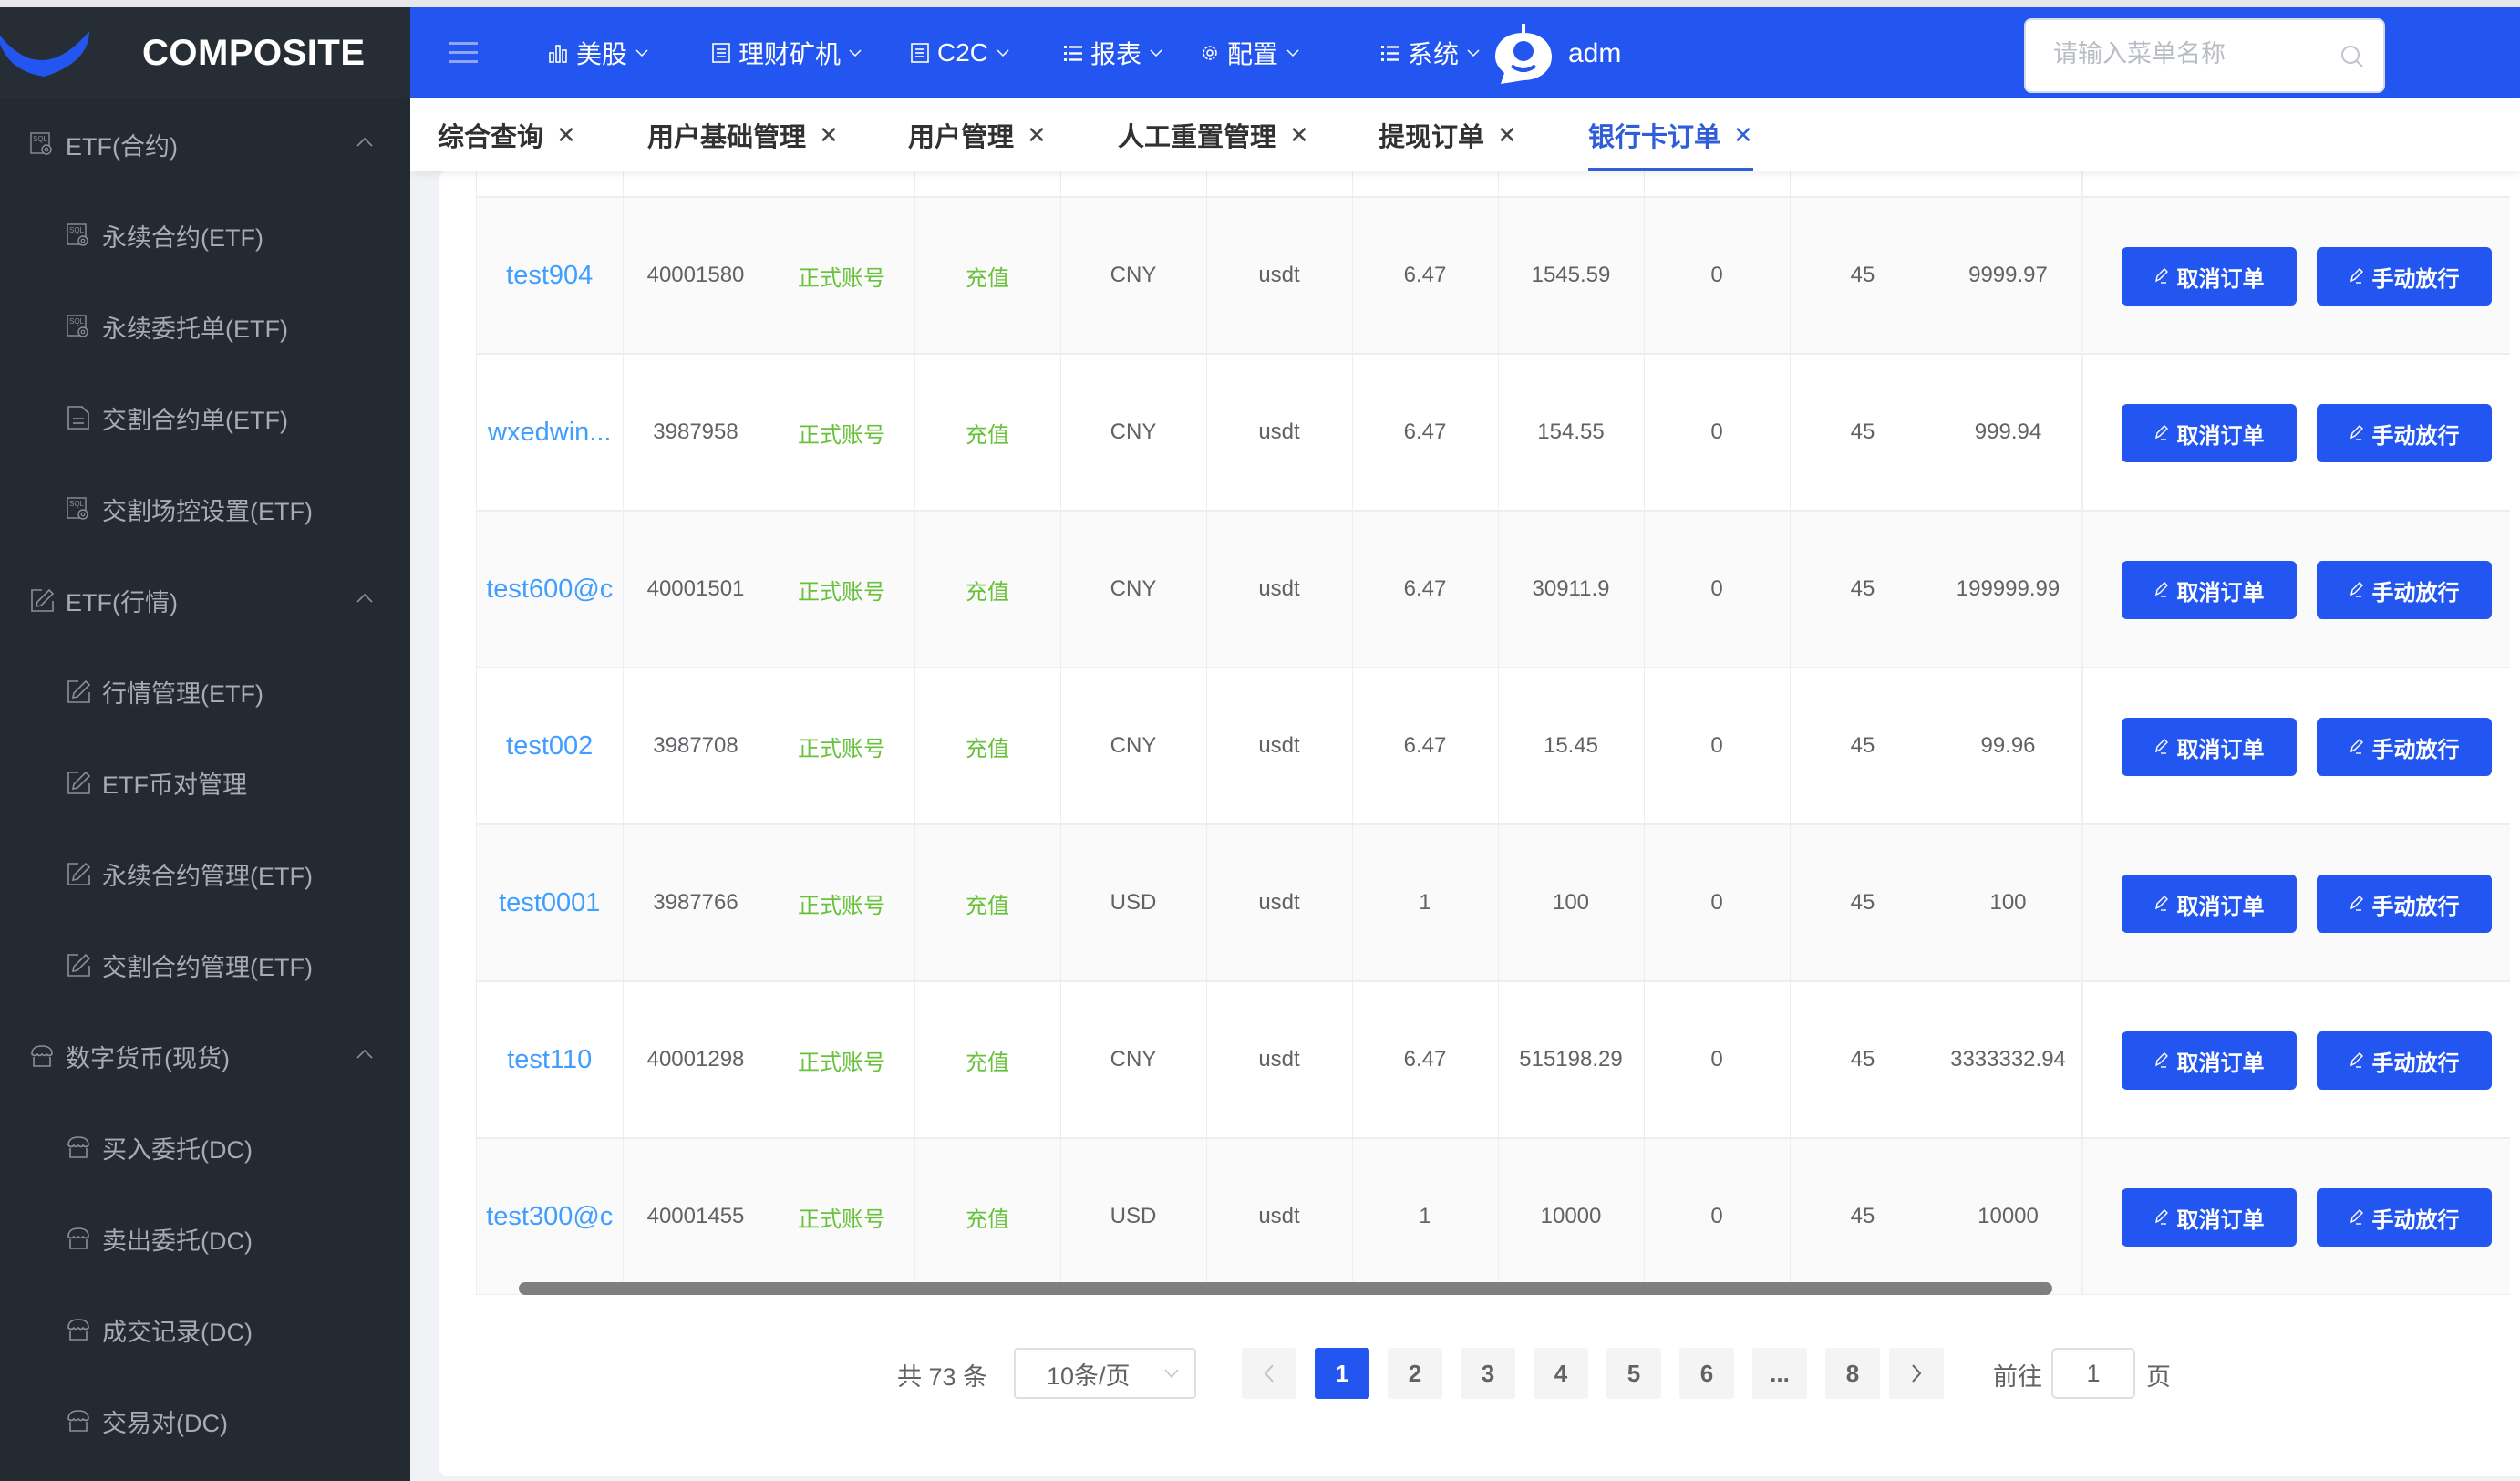  What do you see at coordinates (205, 1147) in the screenshot?
I see `sidebar-item: 买入委托(DC)` at bounding box center [205, 1147].